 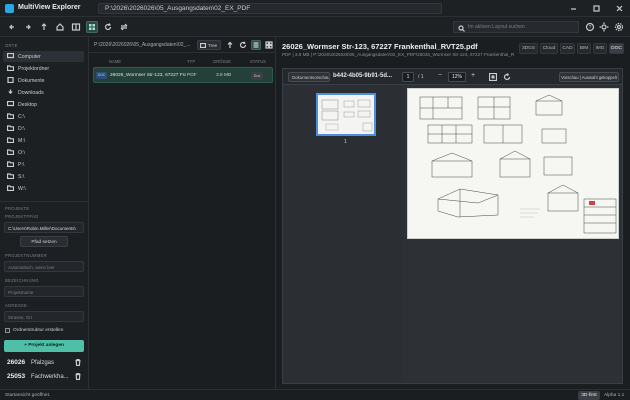 I want to click on sidebar-item-drive-o: O:\, so click(x=43, y=152).